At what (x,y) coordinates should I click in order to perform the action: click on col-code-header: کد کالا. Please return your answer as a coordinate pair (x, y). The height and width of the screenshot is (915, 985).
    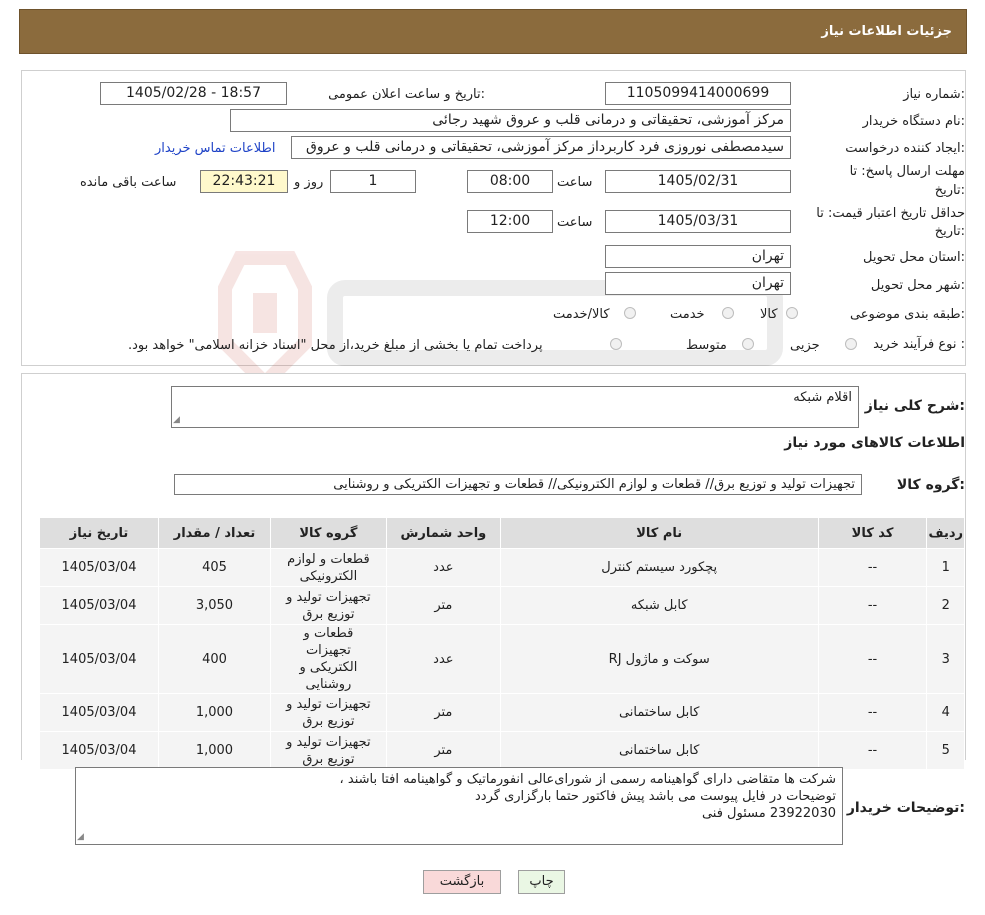
    Looking at the image, I should click on (872, 533).